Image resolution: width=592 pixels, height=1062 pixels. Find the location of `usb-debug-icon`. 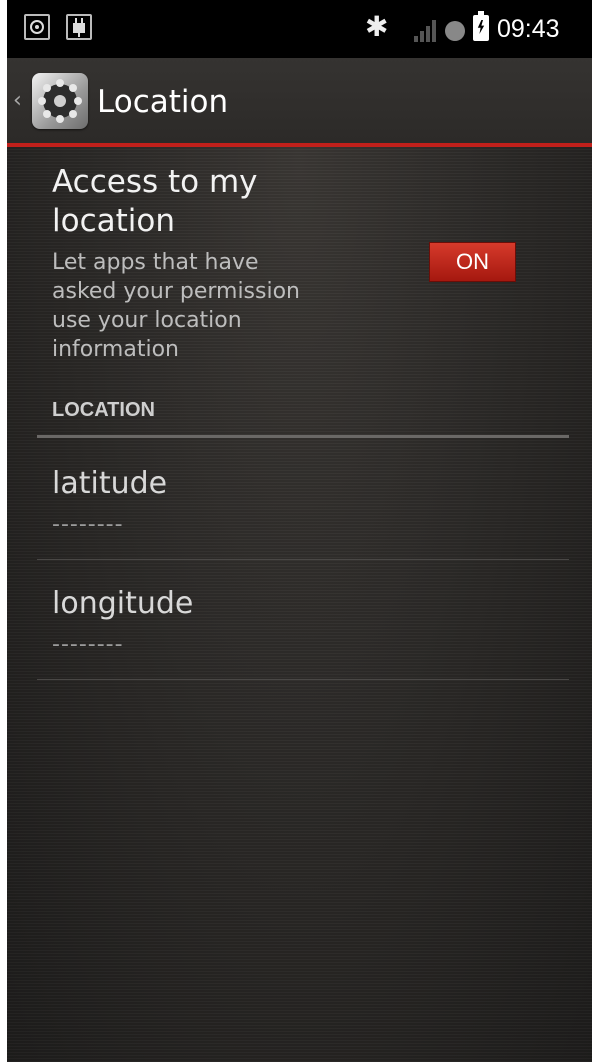

usb-debug-icon is located at coordinates (79, 27).